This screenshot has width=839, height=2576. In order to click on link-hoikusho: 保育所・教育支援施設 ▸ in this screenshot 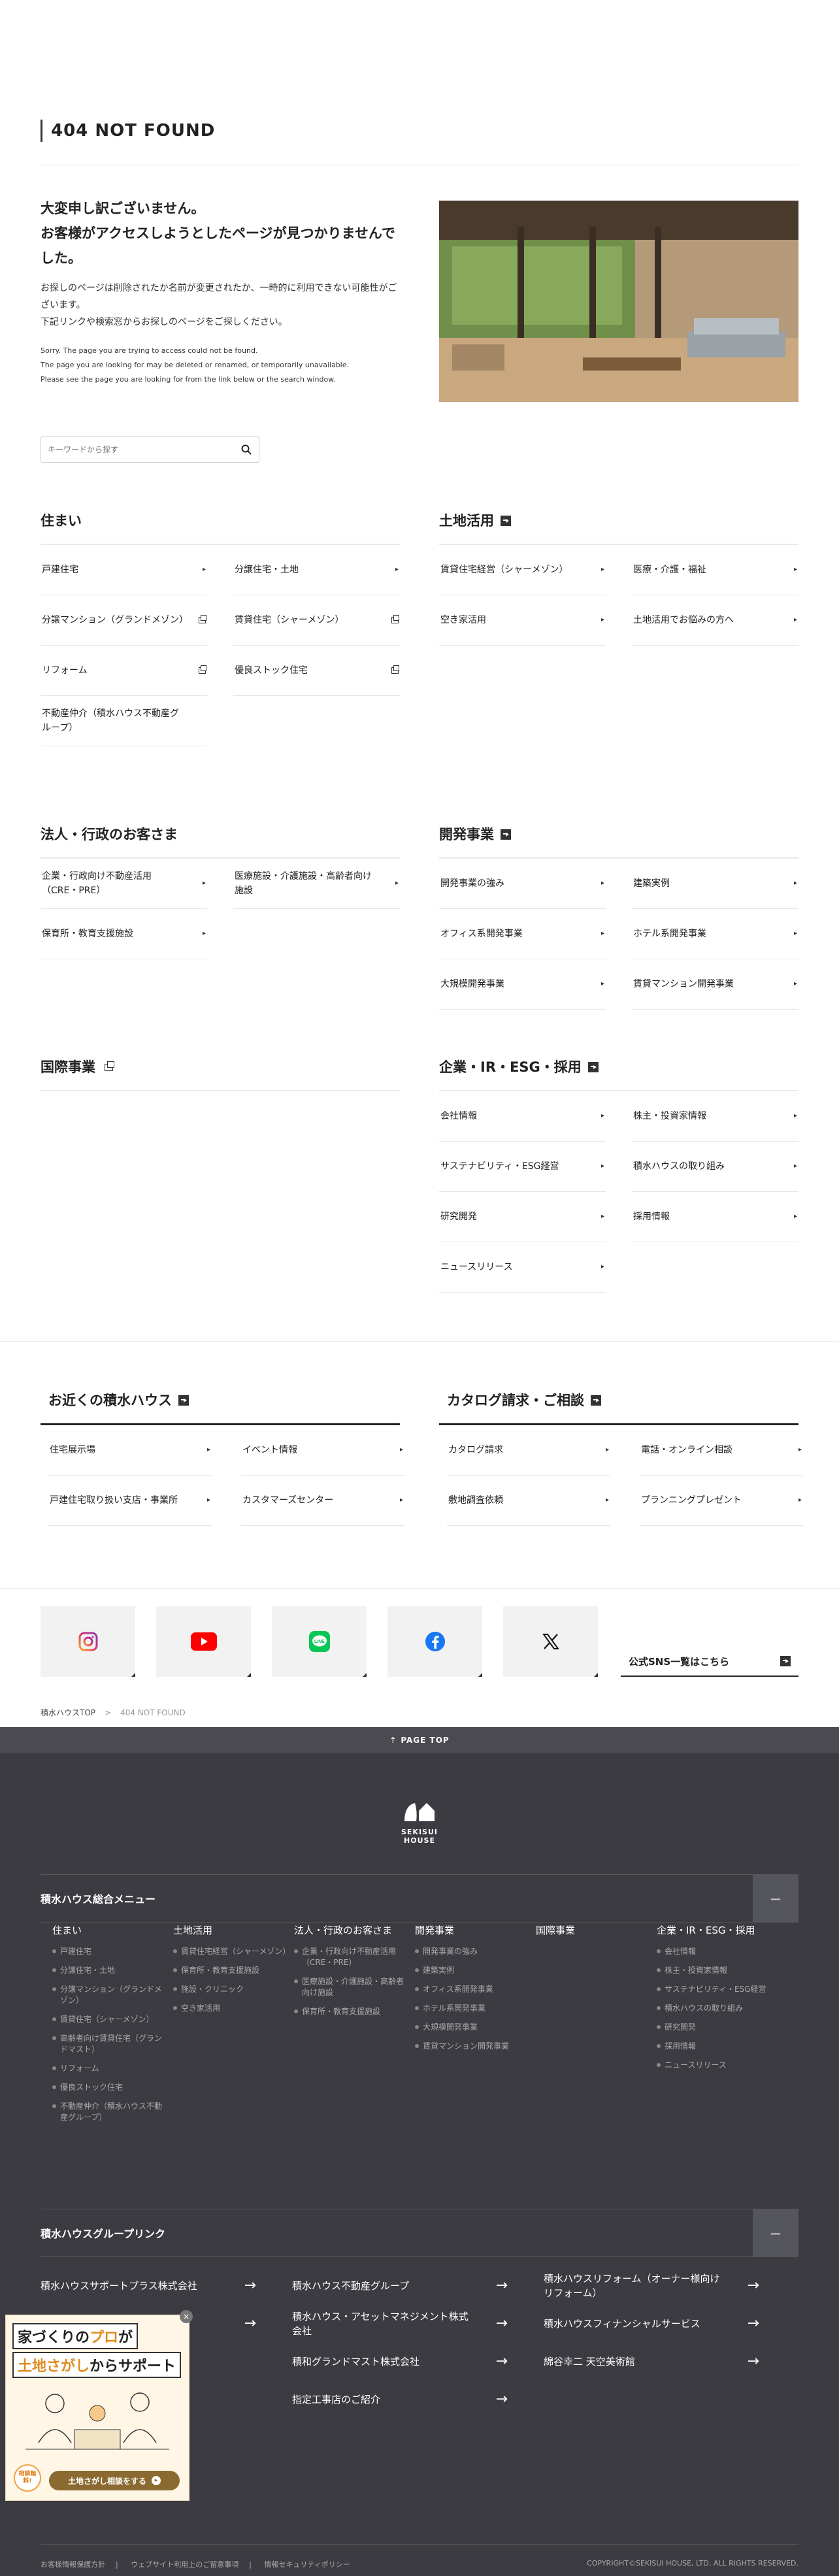, I will do `click(124, 934)`.